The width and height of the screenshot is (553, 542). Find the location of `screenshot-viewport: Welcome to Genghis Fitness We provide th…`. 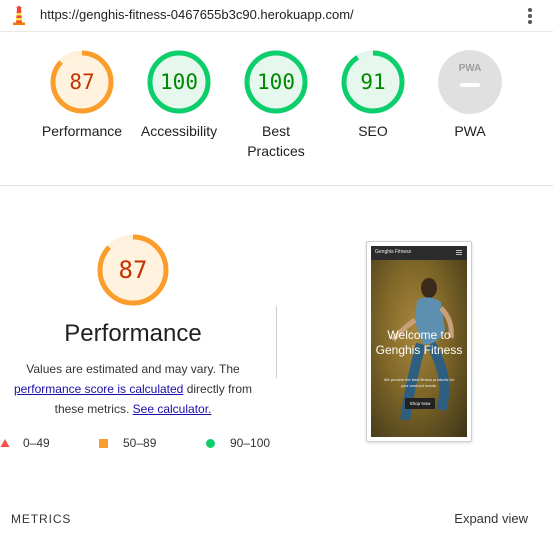

screenshot-viewport: Welcome to Genghis Fitness We provide th… is located at coordinates (419, 341).